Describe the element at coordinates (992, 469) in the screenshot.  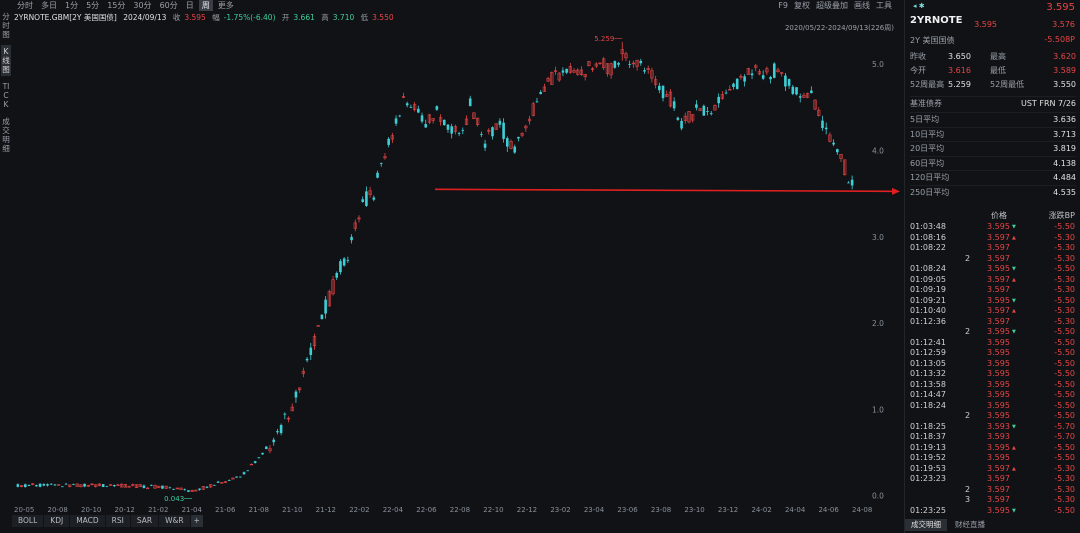
I see `trade-row: 01:19:53 3.597 ▲ -5.30` at that location.